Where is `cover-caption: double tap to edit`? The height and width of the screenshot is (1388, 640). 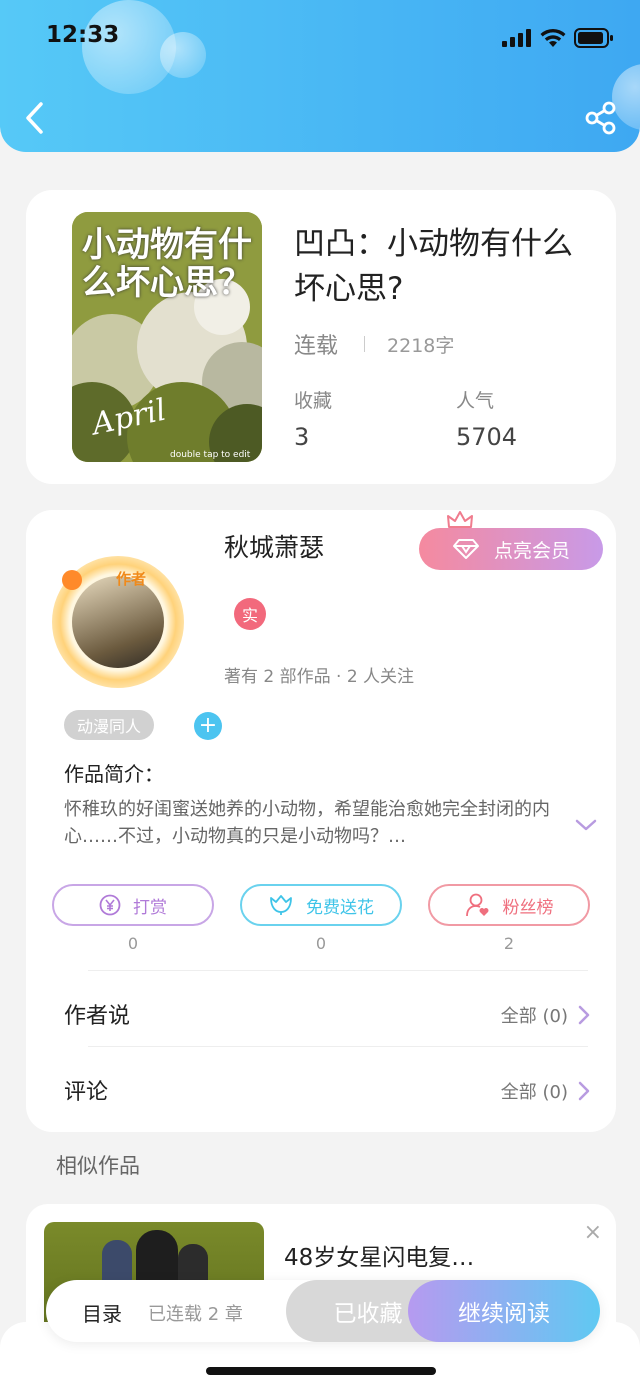 cover-caption: double tap to edit is located at coordinates (210, 455).